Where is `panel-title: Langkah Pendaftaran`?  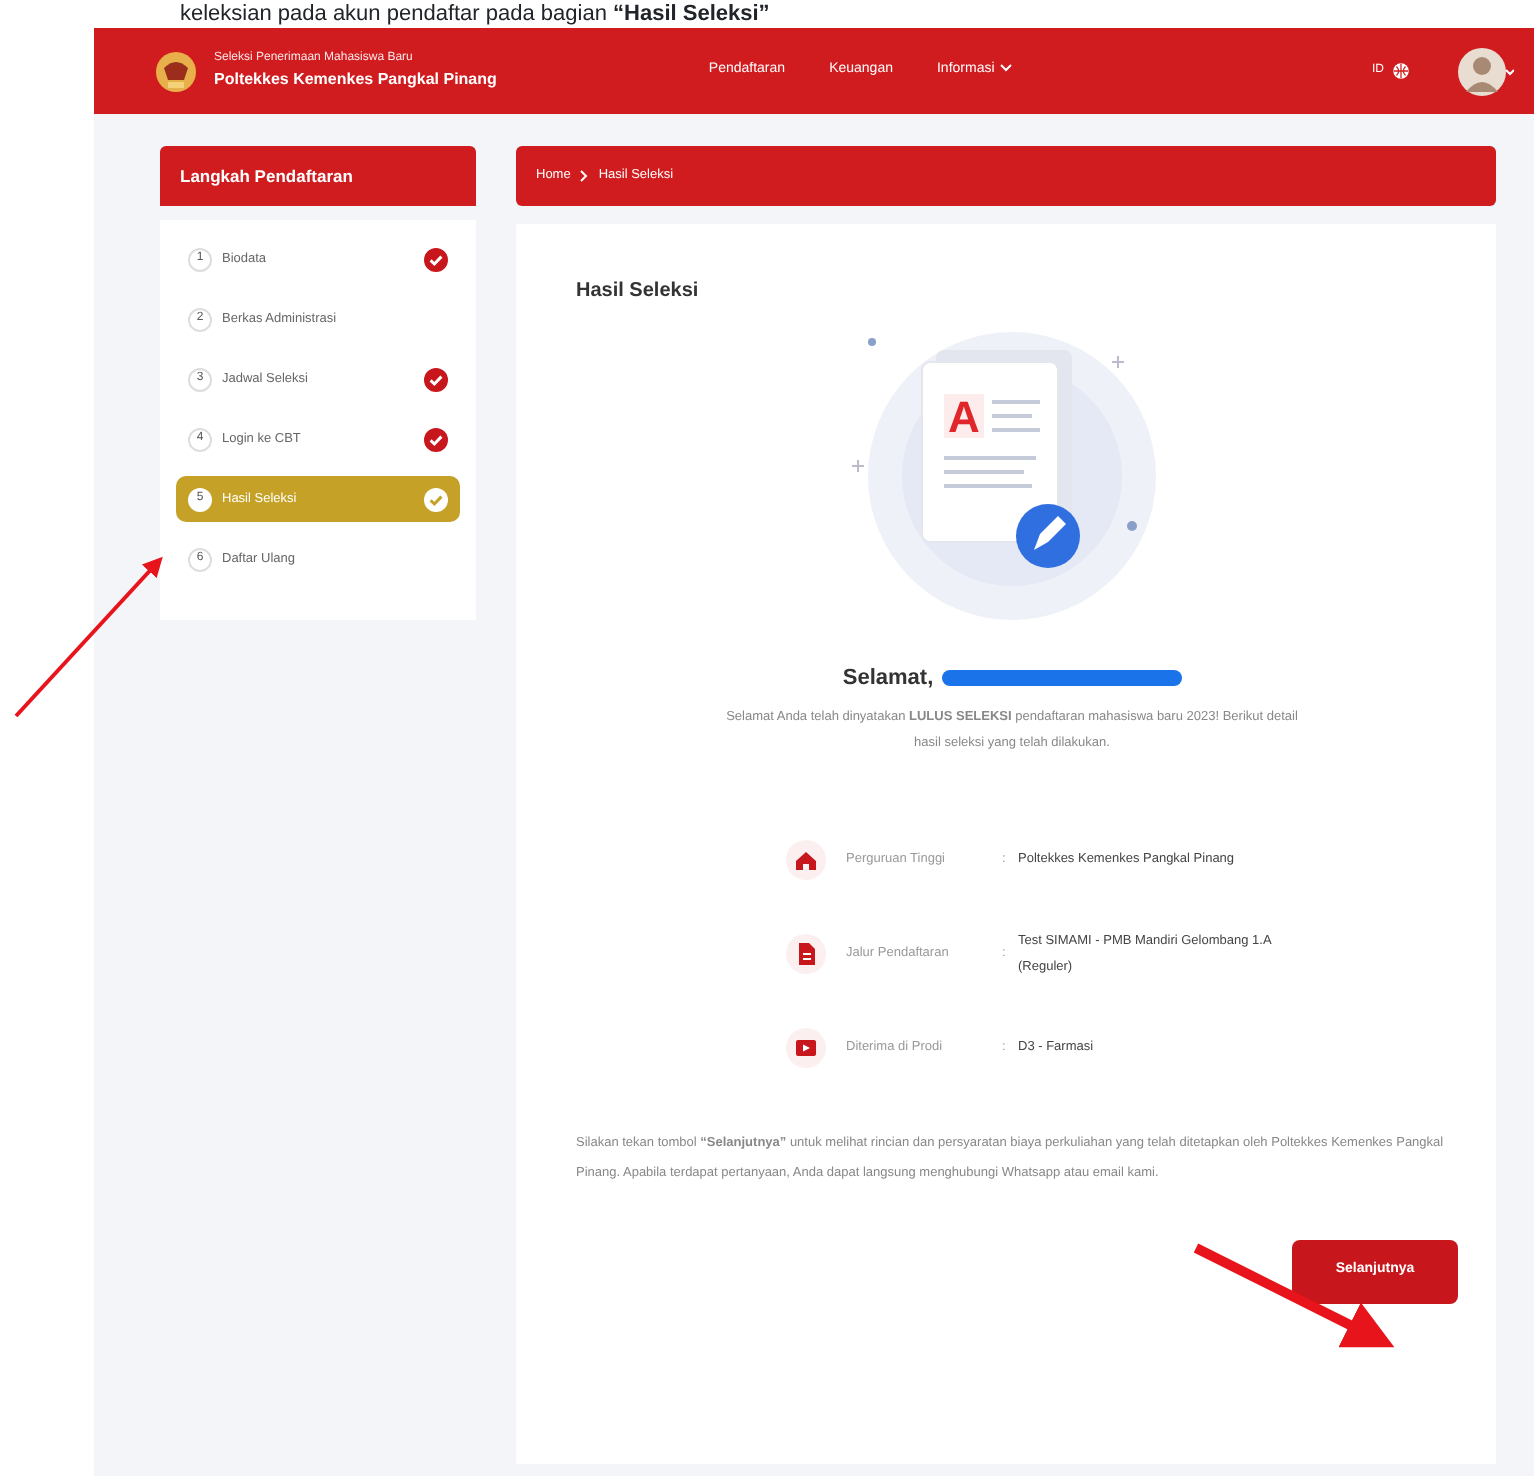
panel-title: Langkah Pendaftaran is located at coordinates (318, 176).